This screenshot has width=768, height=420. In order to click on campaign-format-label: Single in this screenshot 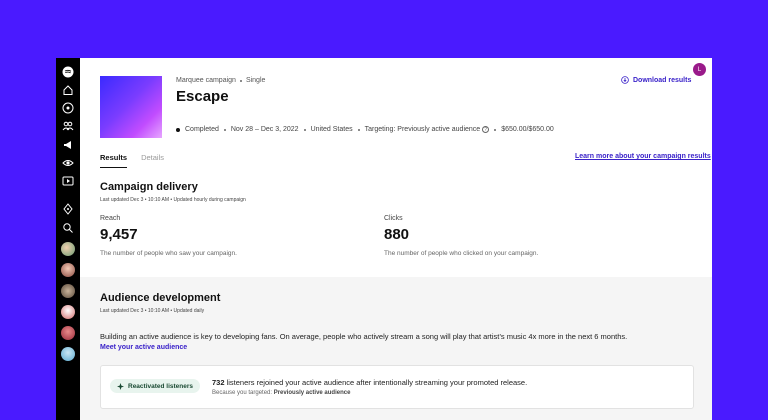, I will do `click(255, 80)`.